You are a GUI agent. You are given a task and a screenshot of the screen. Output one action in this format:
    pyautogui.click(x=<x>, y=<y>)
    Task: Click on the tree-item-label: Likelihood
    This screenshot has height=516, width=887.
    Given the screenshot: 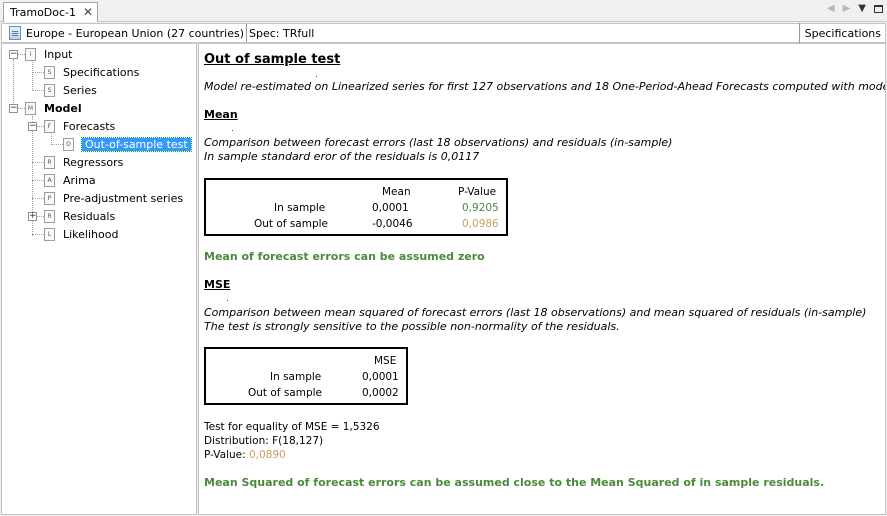 What is the action you would take?
    pyautogui.click(x=91, y=234)
    